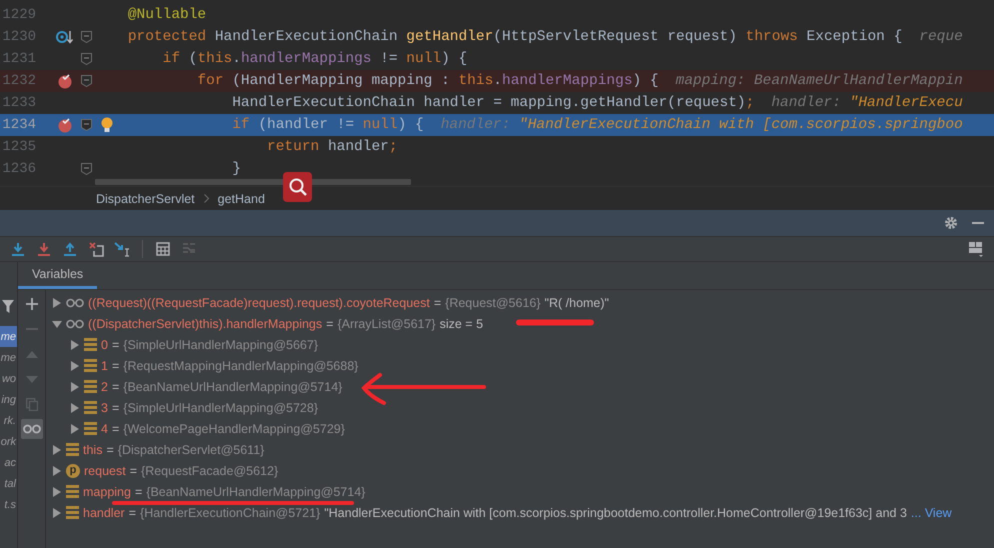 Image resolution: width=994 pixels, height=548 pixels. I want to click on code-line: for (HandlerMapping mapping : this.handlerMappings) {, so click(428, 81).